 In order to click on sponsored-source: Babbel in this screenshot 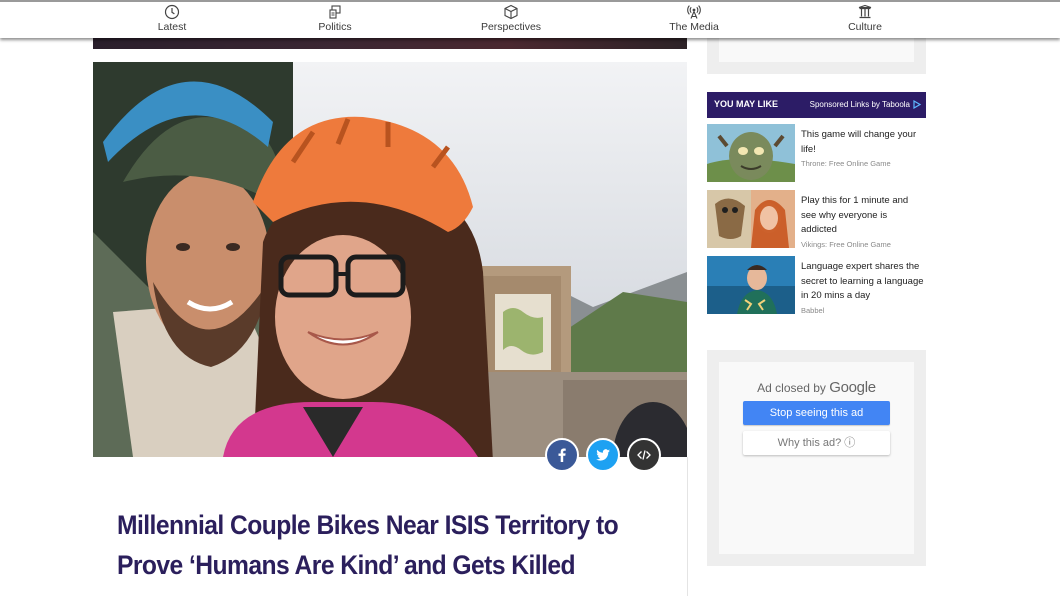, I will do `click(813, 310)`.